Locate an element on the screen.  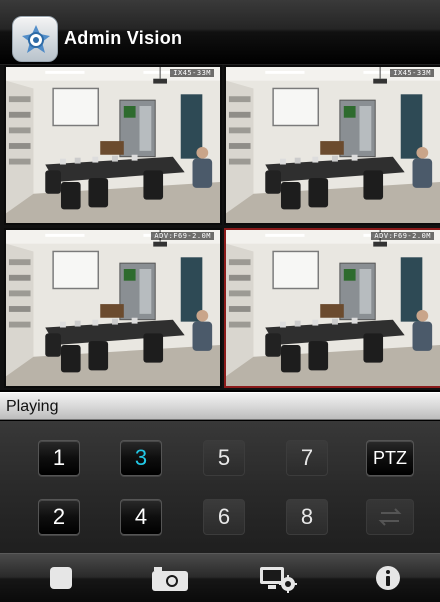
channel-button-6: 6 is located at coordinates (224, 517).